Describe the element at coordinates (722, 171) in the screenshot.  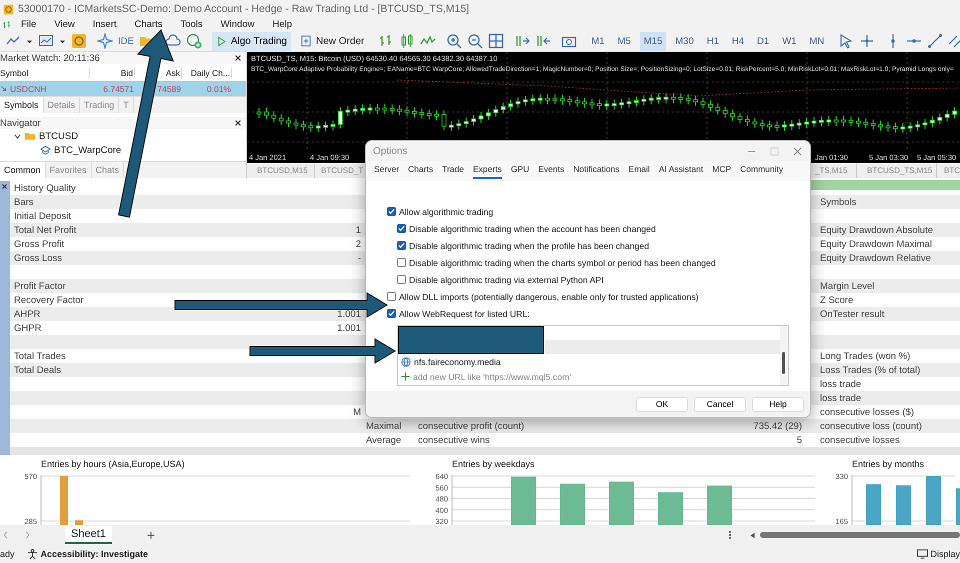
I see `dialog-tab: MCP` at that location.